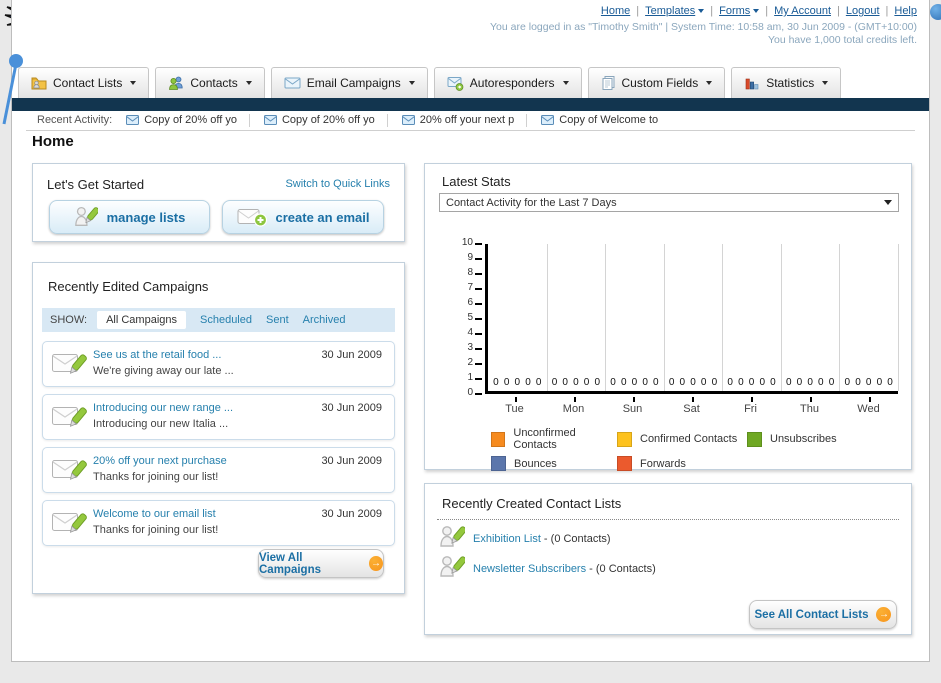 This screenshot has height=683, width=941. Describe the element at coordinates (547, 317) in the screenshot. I see `gridline` at that location.